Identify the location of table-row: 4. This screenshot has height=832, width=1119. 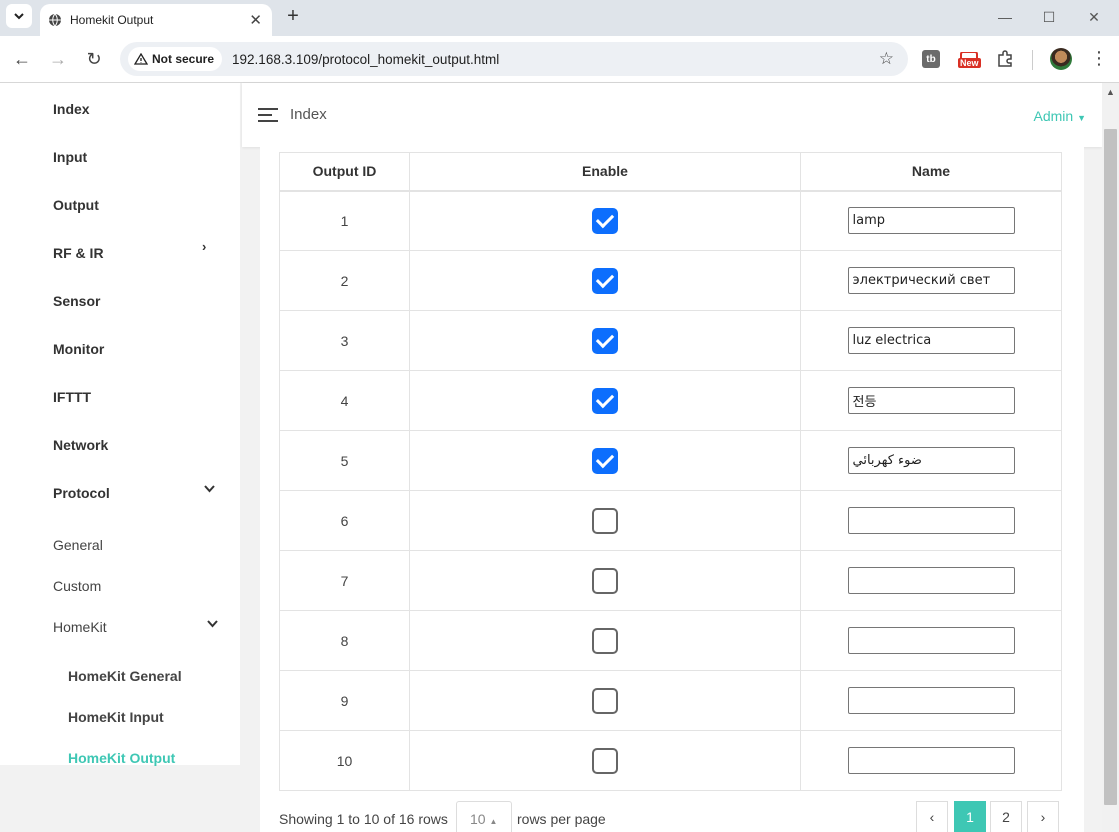
(670, 400).